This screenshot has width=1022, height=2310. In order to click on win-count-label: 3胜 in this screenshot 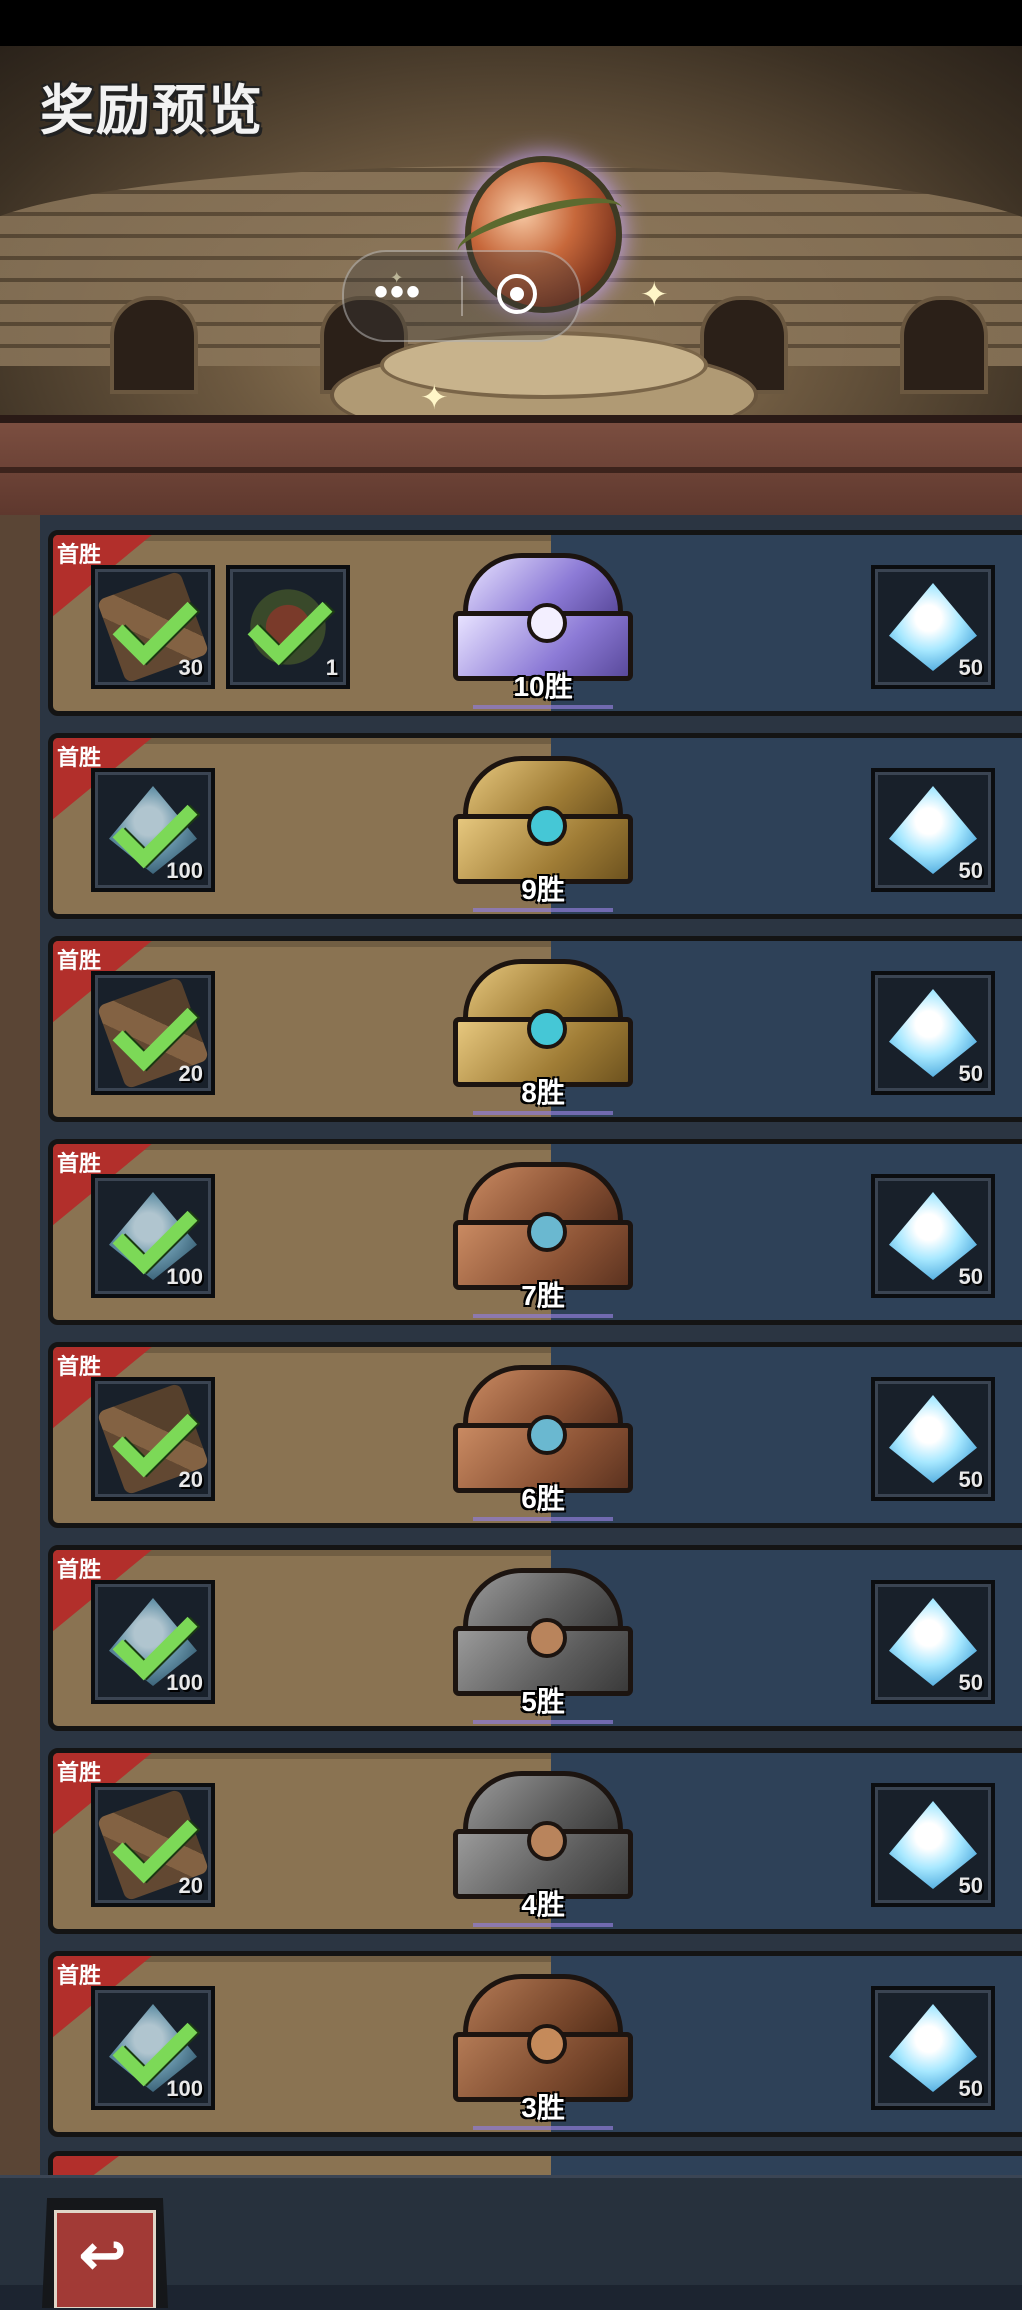, I will do `click(543, 2107)`.